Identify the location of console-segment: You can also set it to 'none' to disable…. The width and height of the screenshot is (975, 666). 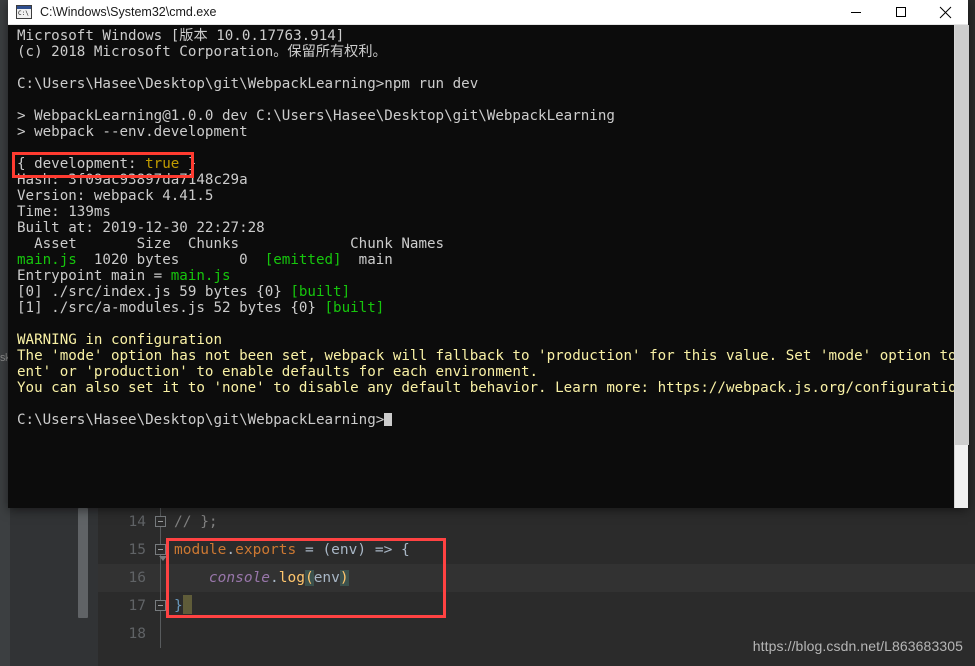
(492, 388).